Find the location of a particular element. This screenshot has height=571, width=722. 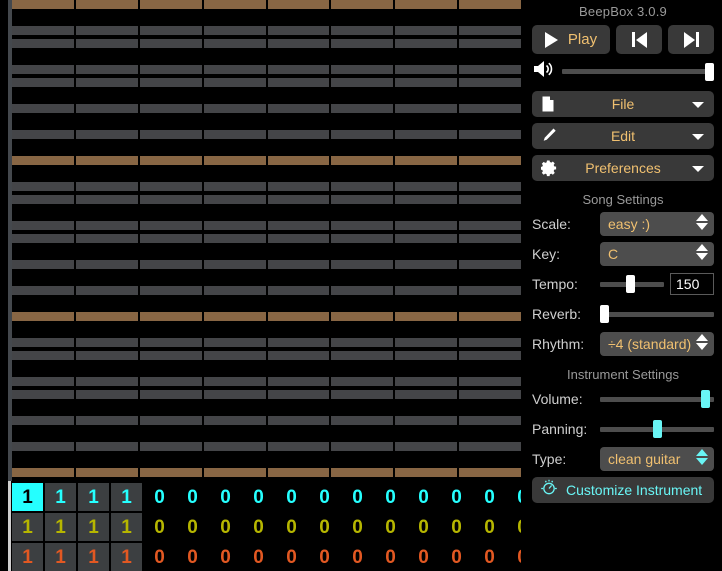

panning-slider-thumb is located at coordinates (657, 429).